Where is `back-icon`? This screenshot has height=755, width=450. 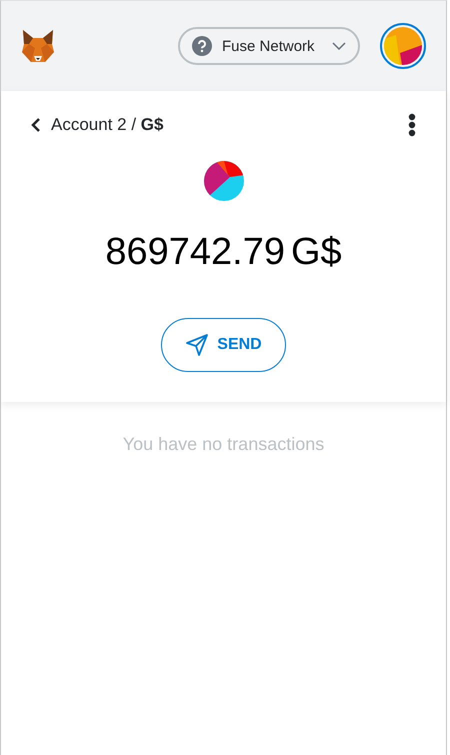 back-icon is located at coordinates (36, 125).